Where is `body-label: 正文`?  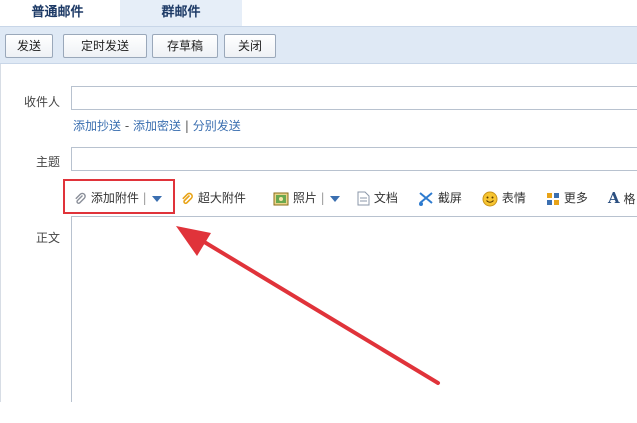 body-label: 正文 is located at coordinates (47, 238).